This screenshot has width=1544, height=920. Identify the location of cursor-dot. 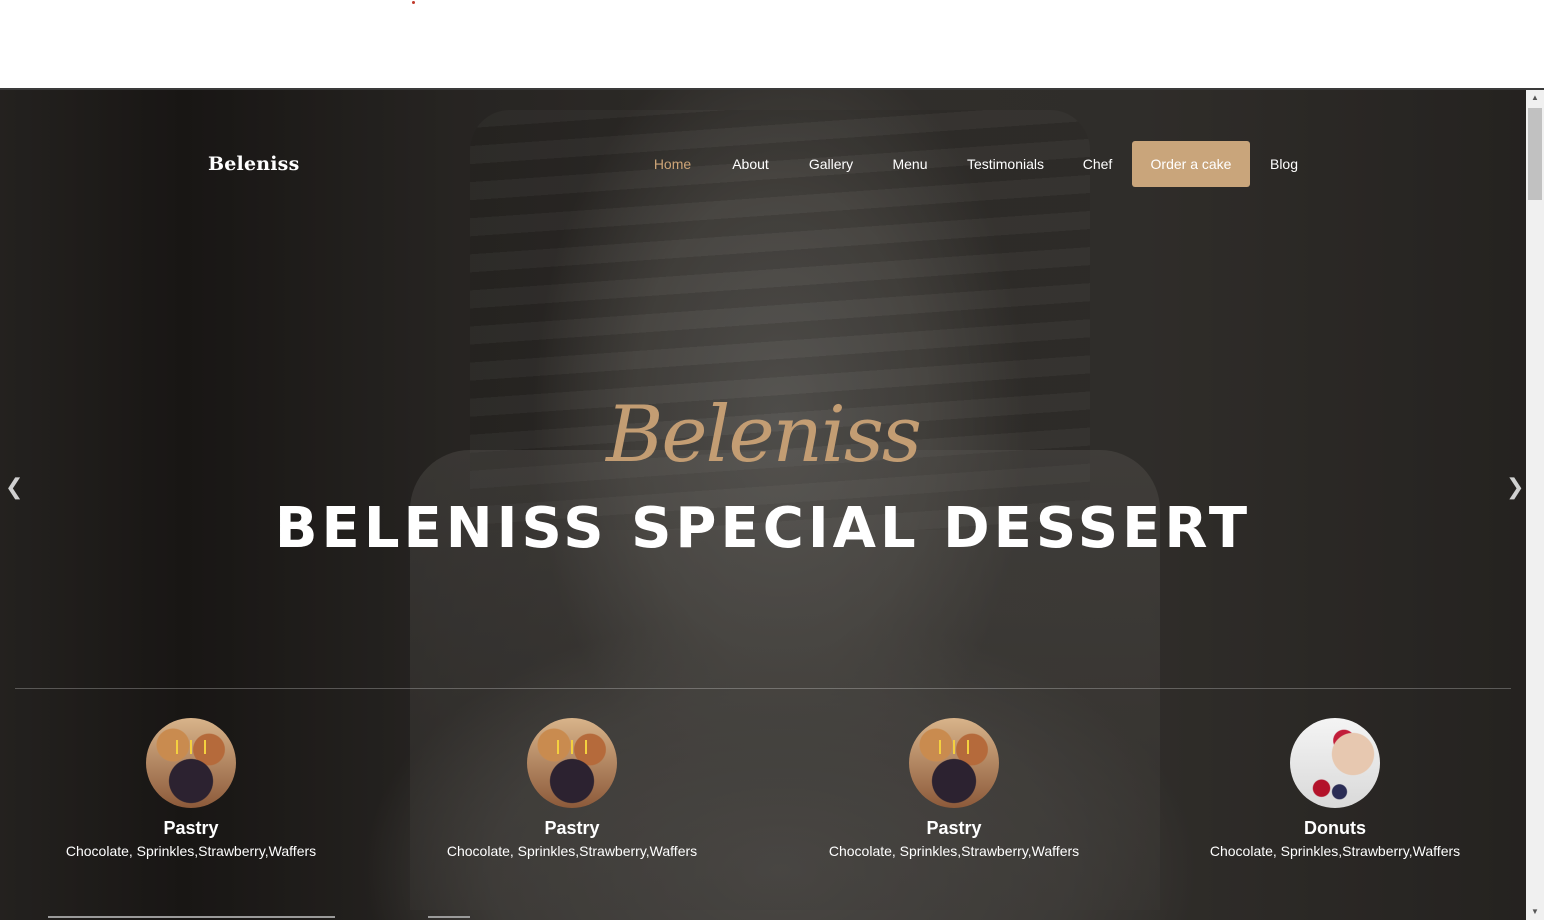
(413, 2).